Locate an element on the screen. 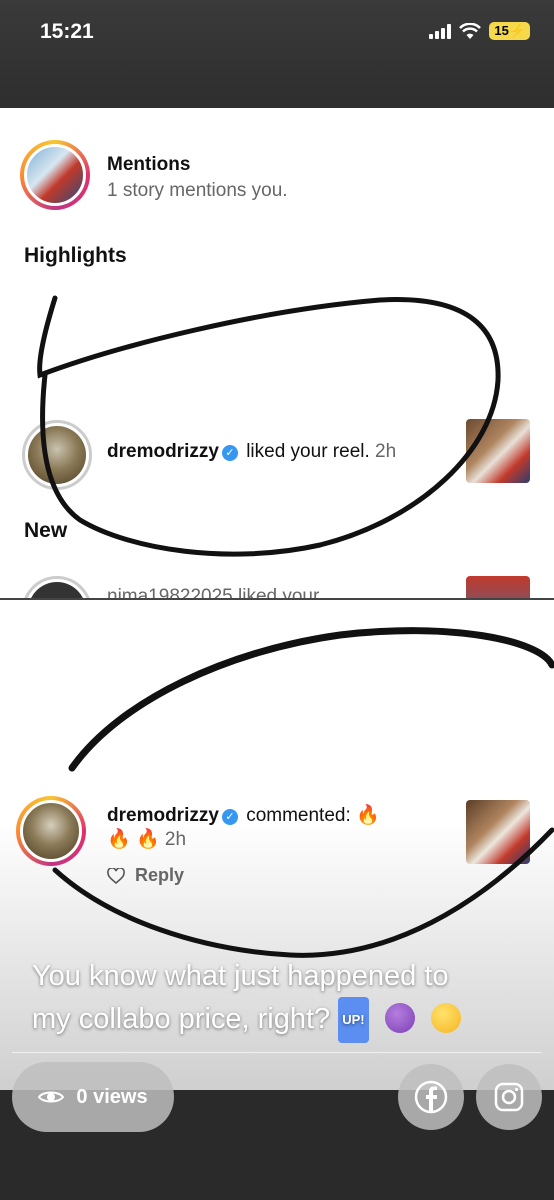 This screenshot has width=554, height=1200. wifi-icon is located at coordinates (470, 30).